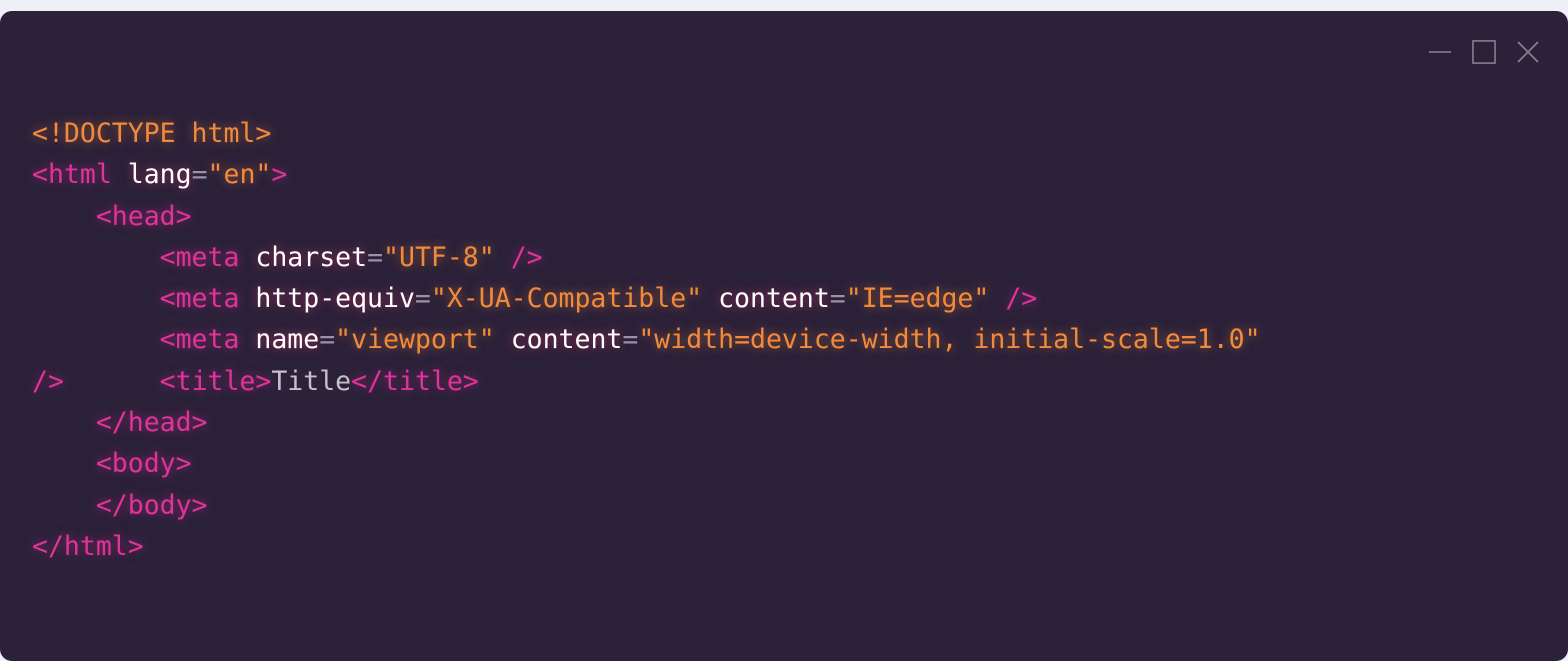 The width and height of the screenshot is (1568, 661). What do you see at coordinates (646, 422) in the screenshot?
I see `code-line: </head>` at bounding box center [646, 422].